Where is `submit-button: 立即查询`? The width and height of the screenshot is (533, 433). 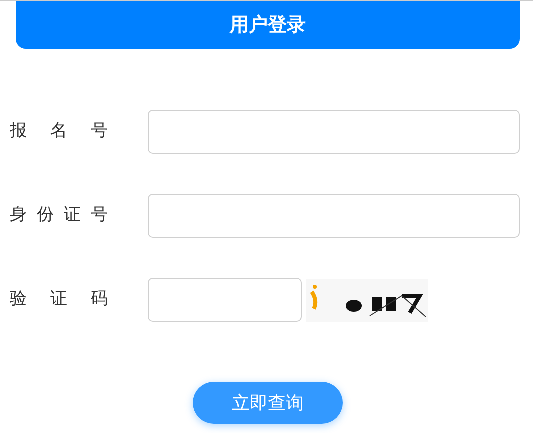
submit-button: 立即查询 is located at coordinates (268, 403).